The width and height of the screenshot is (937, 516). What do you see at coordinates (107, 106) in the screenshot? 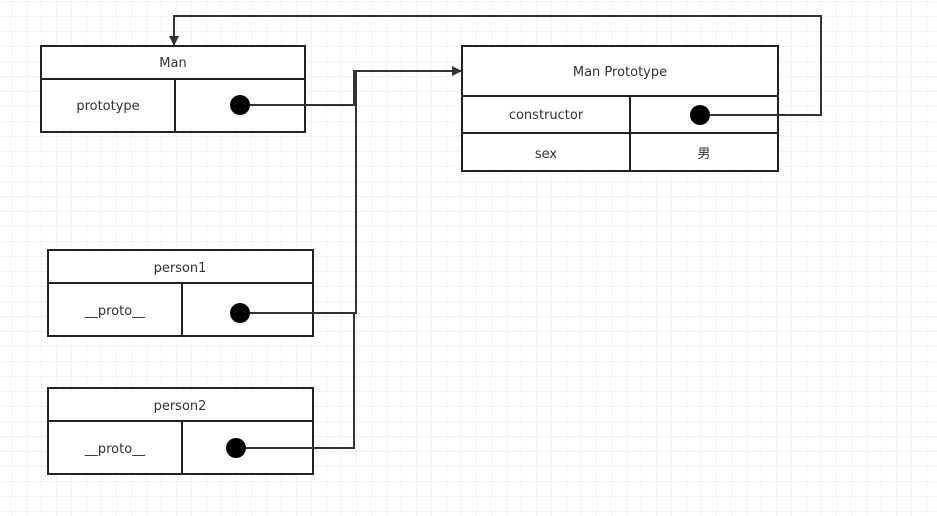
I see `man-prototype-label: prototype` at bounding box center [107, 106].